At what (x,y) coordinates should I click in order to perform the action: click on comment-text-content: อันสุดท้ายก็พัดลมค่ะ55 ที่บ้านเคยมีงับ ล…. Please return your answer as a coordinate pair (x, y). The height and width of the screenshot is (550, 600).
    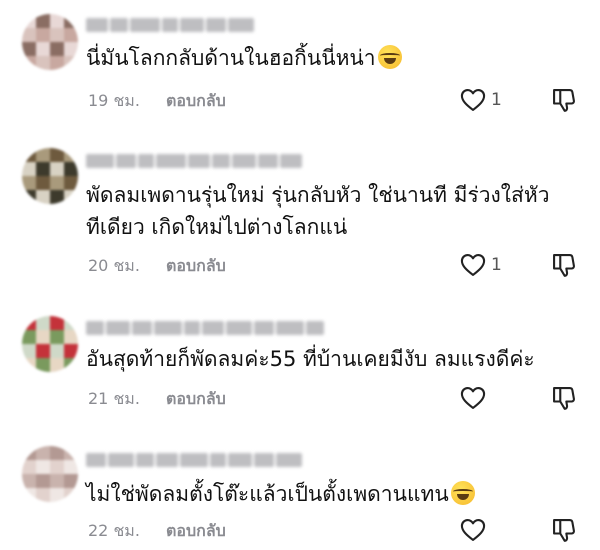
    Looking at the image, I should click on (310, 359).